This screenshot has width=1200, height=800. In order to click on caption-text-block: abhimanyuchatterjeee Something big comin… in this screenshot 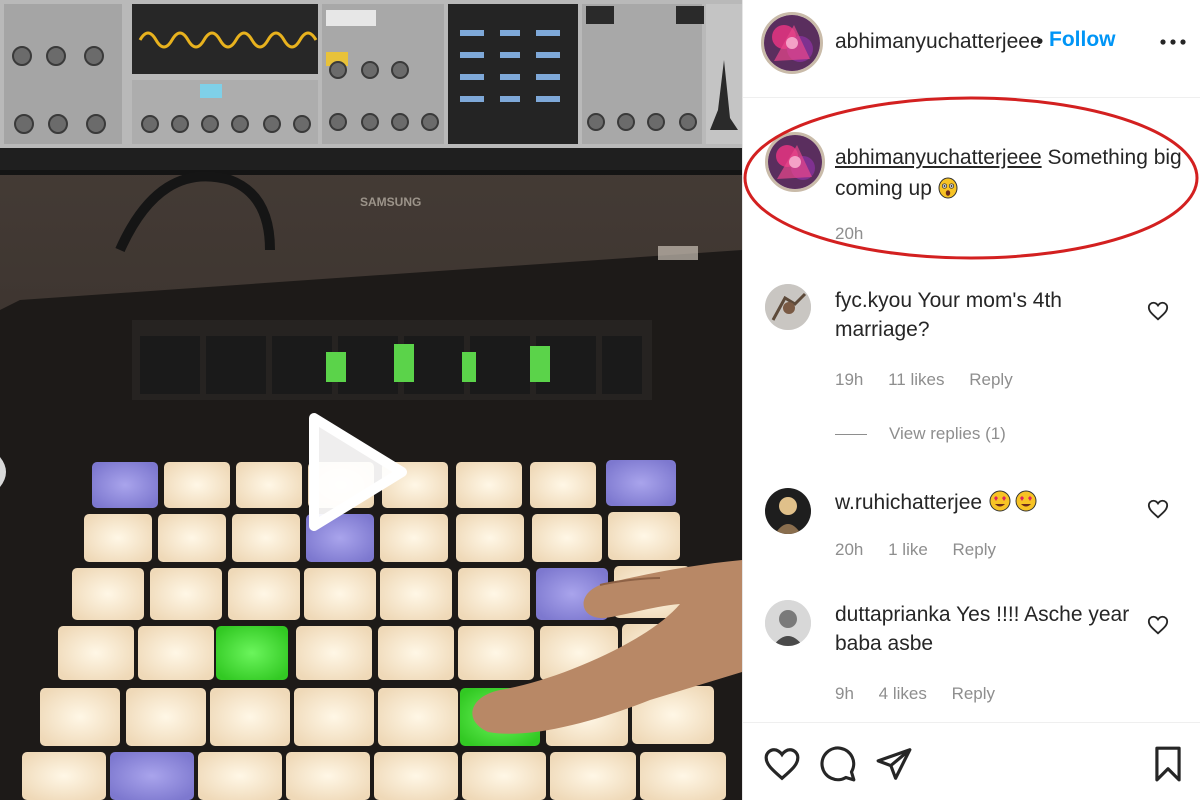, I will do `click(1010, 173)`.